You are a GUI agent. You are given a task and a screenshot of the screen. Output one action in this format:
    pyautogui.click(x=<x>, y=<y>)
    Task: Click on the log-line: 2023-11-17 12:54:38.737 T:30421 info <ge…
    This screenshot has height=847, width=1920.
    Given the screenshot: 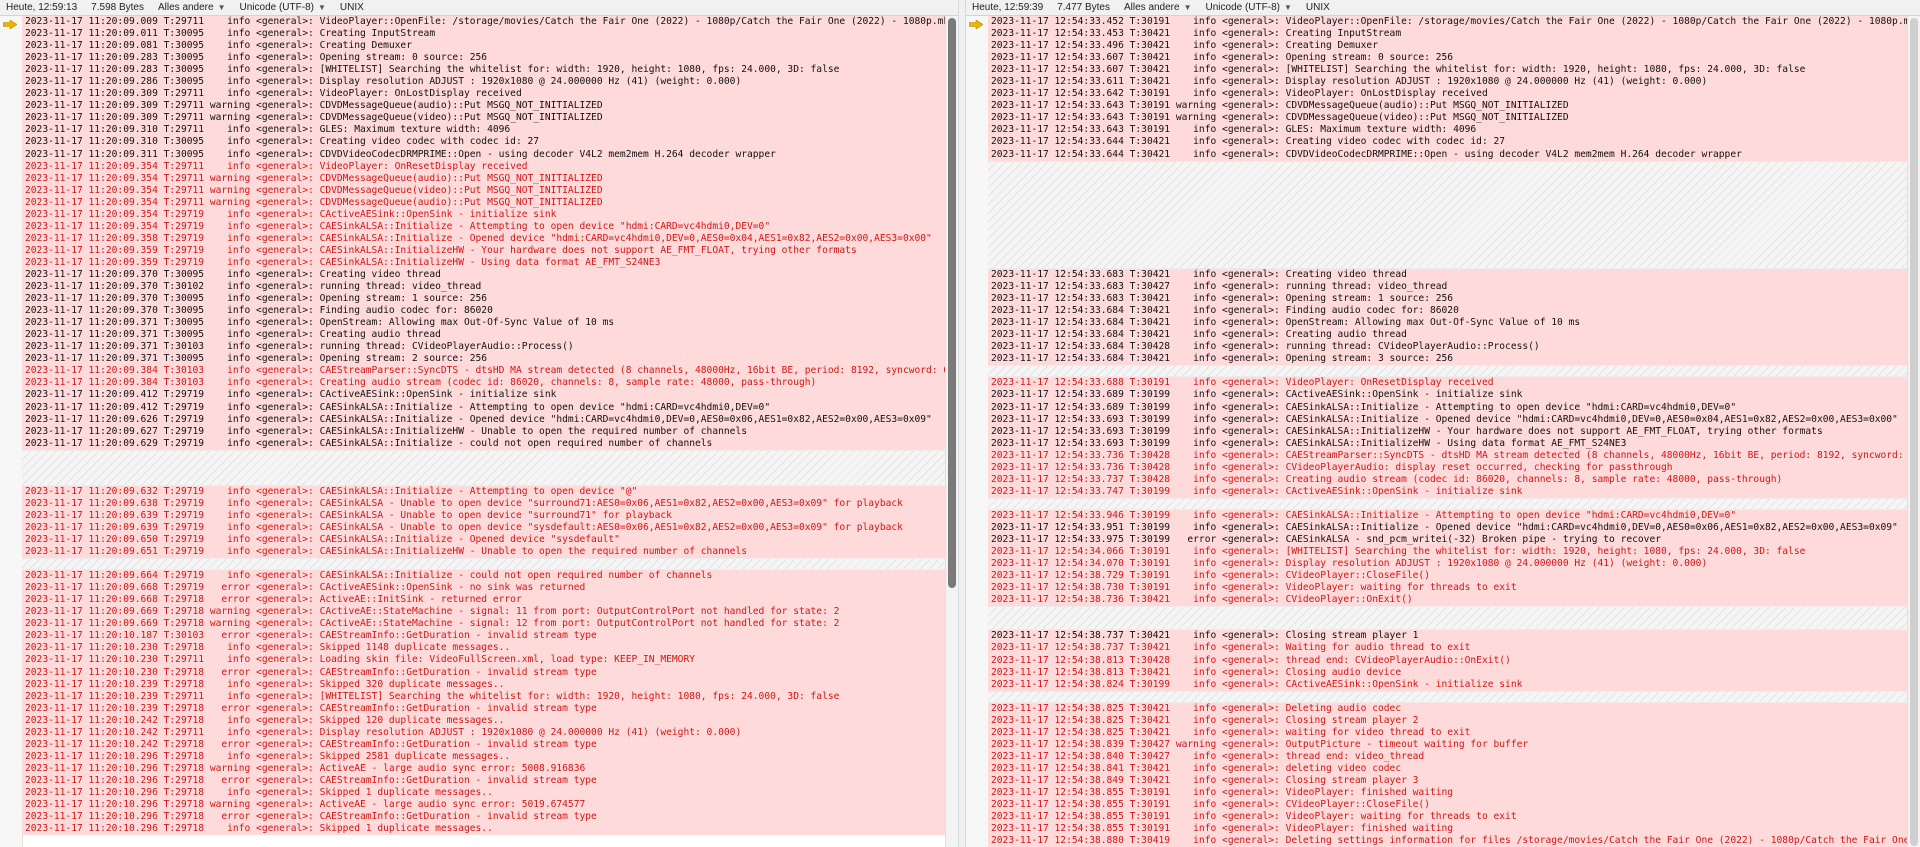 What is the action you would take?
    pyautogui.click(x=1448, y=636)
    